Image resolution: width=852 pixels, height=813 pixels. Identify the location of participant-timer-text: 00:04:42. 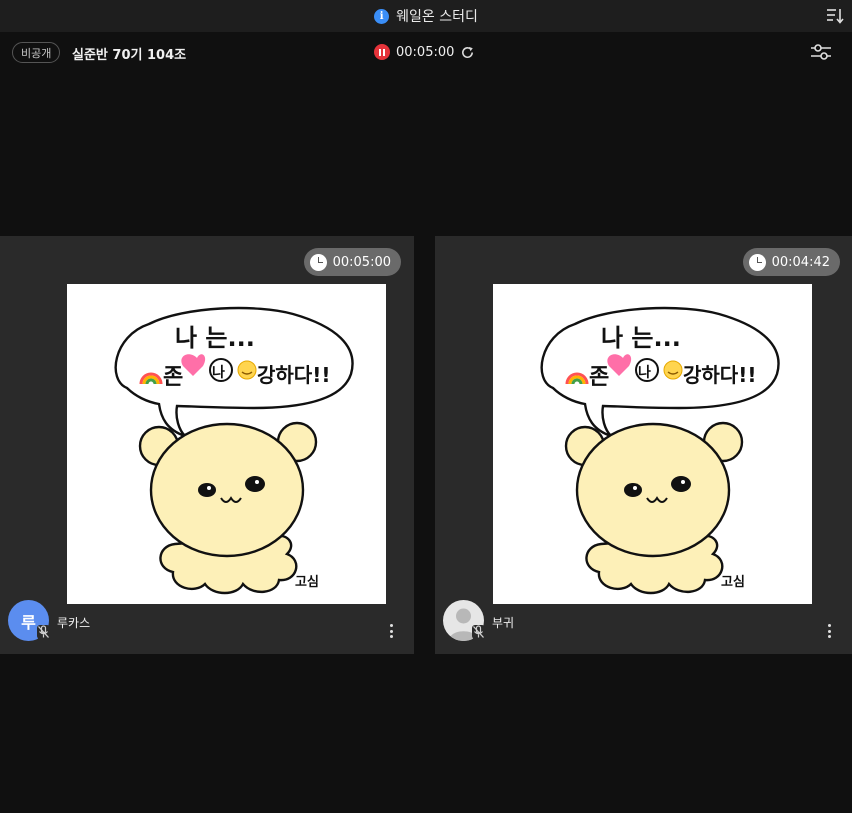
(800, 262).